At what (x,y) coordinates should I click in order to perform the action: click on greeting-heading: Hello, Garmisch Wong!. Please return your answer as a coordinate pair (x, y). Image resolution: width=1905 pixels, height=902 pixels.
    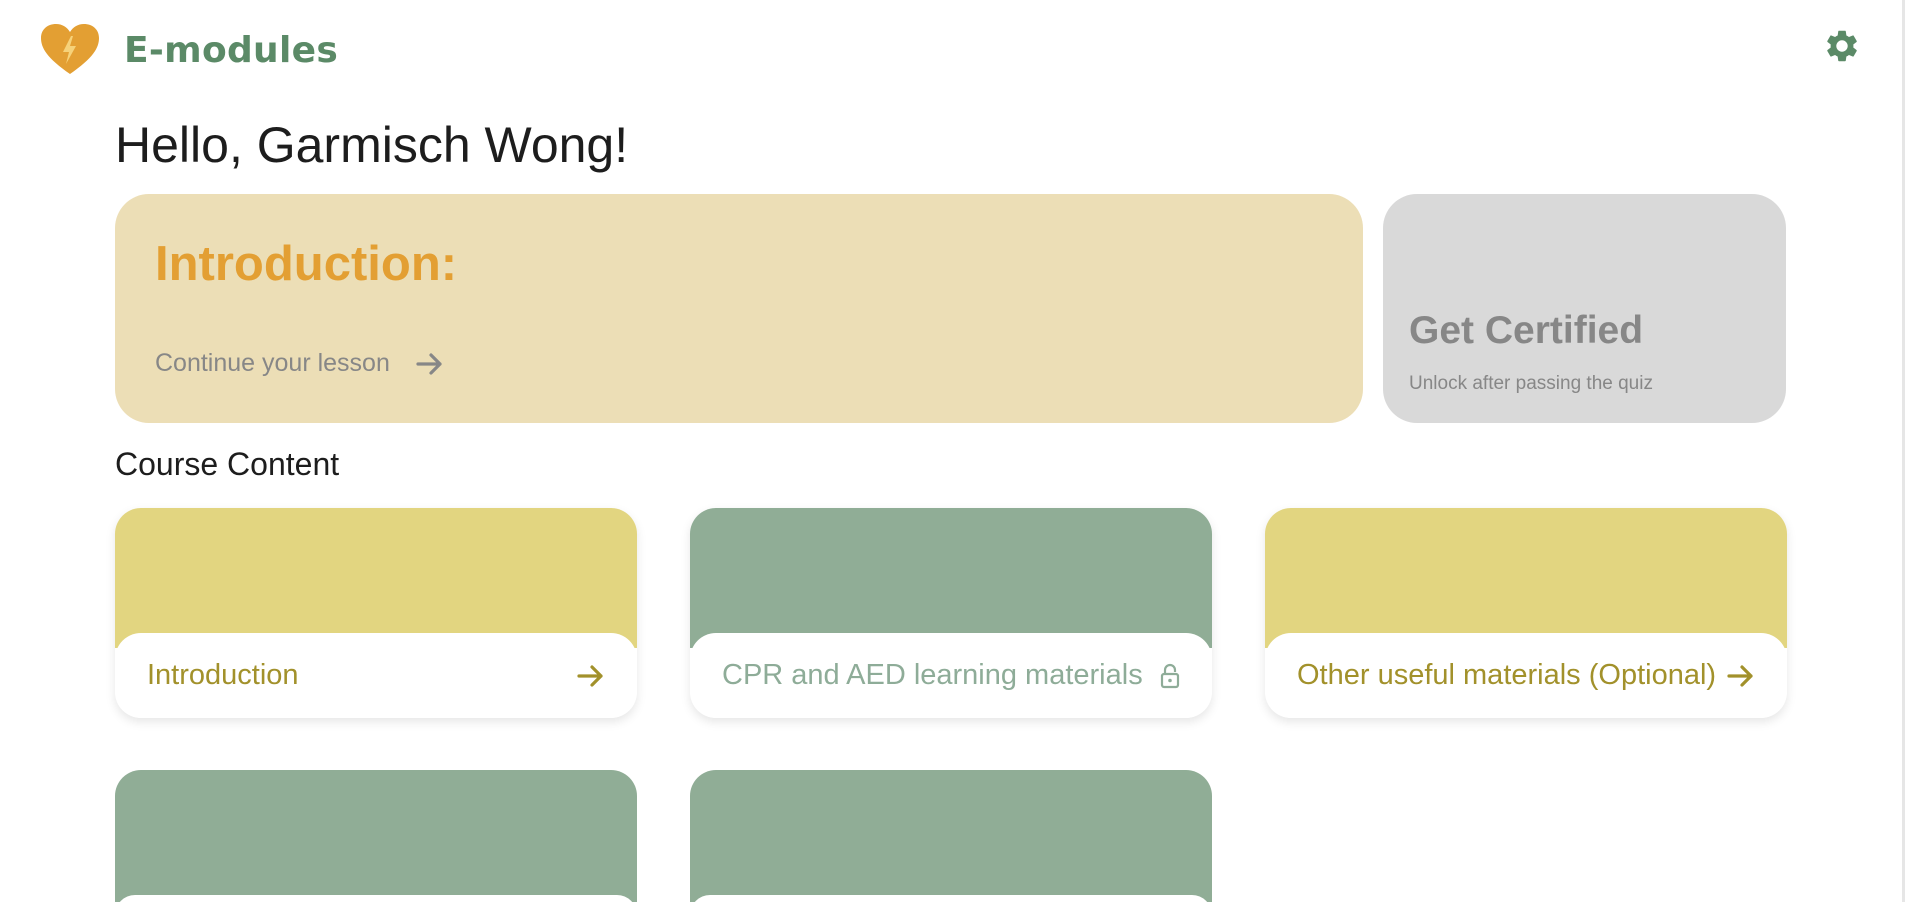
    Looking at the image, I should click on (372, 145).